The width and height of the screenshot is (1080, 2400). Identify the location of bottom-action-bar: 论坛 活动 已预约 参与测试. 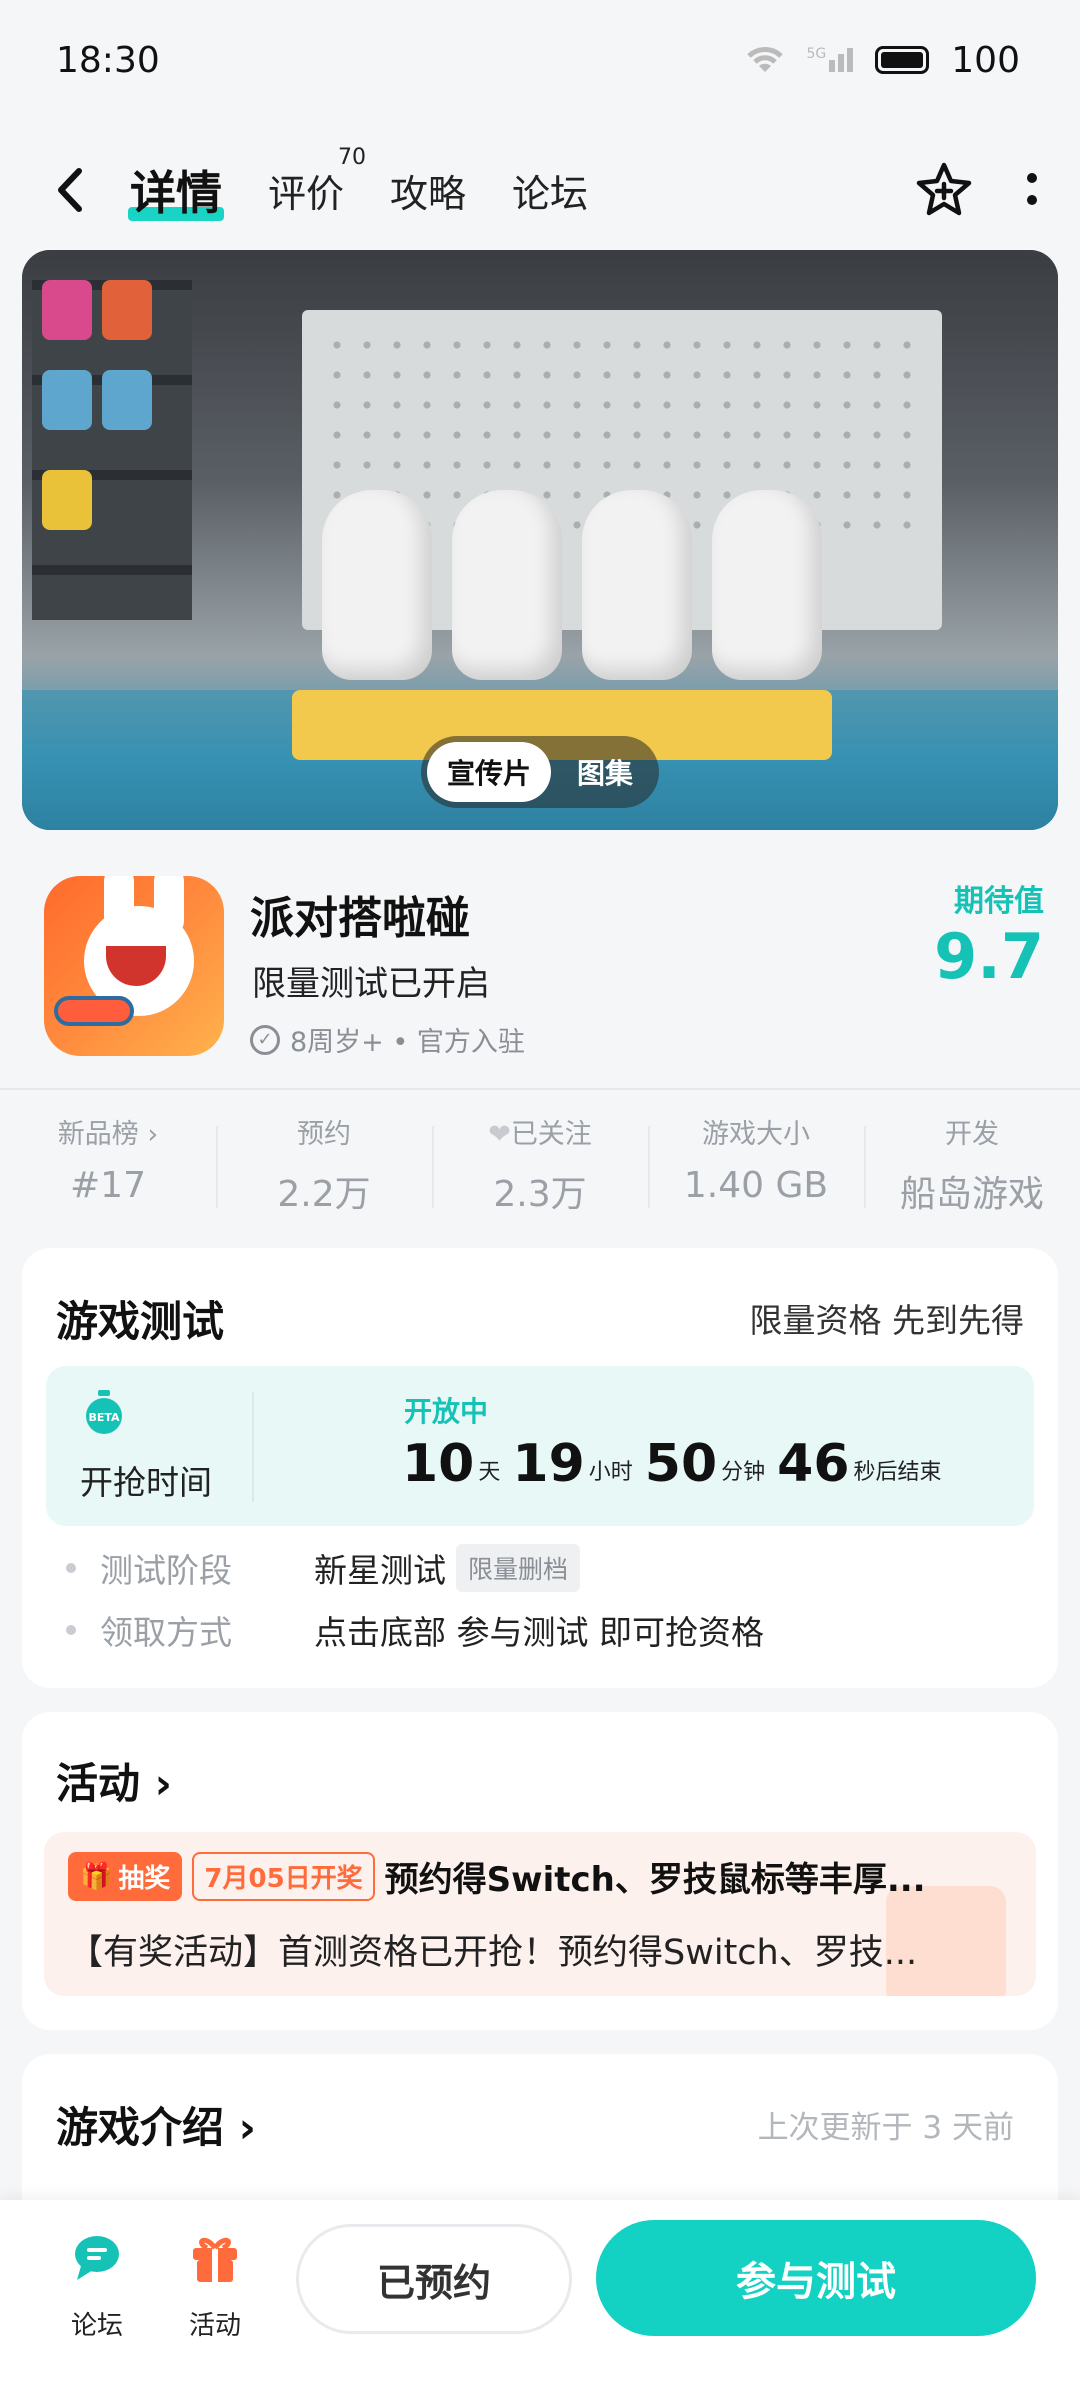
(540, 2300).